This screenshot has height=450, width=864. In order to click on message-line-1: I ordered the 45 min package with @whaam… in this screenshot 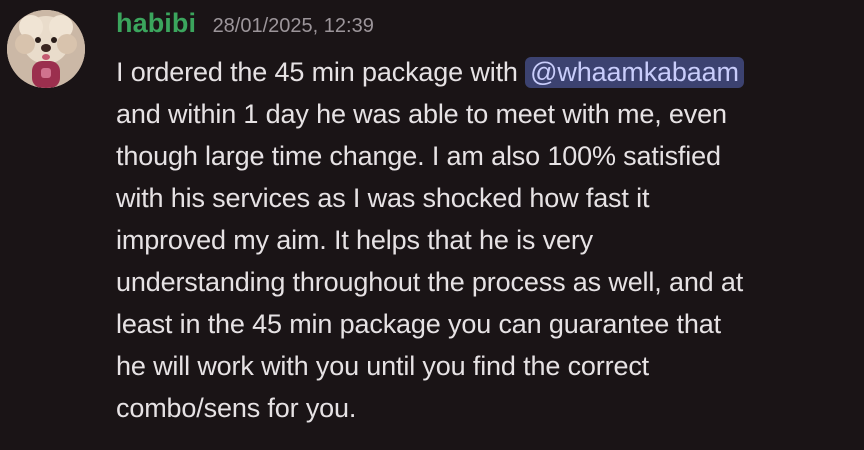, I will do `click(481, 72)`.